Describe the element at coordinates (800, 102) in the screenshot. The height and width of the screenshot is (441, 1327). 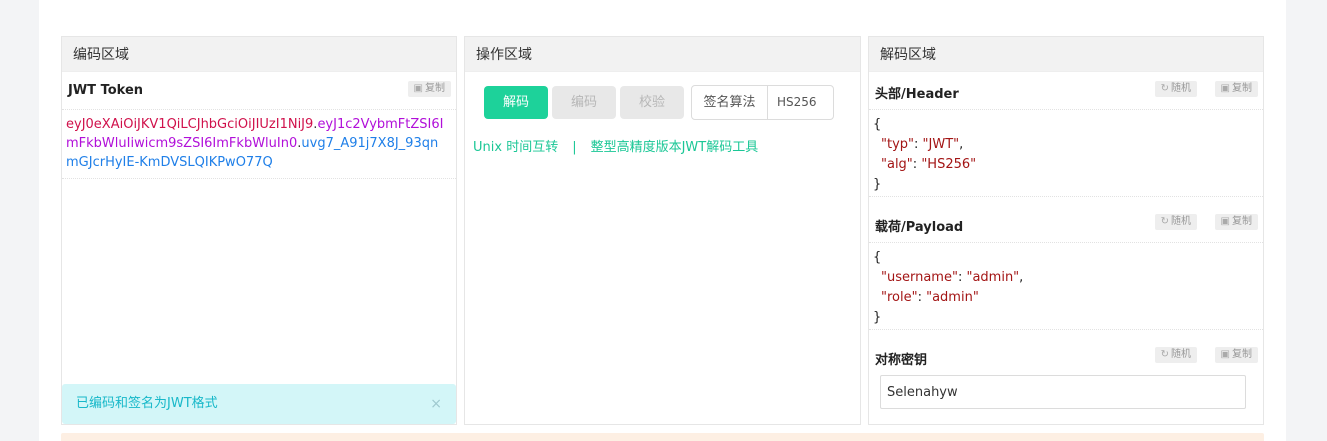
I see `algo-value: HS256` at that location.